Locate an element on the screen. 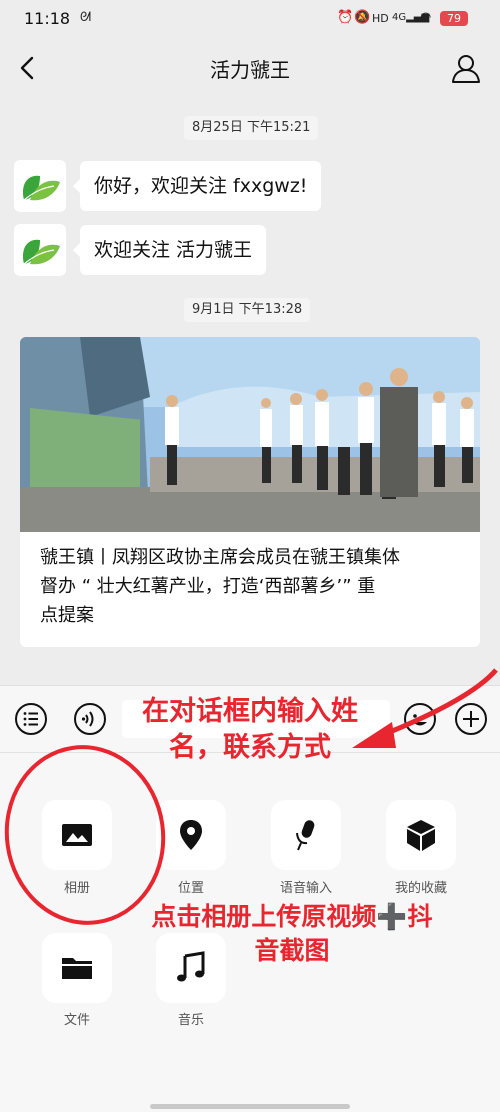 The image size is (500, 1112). location-icon is located at coordinates (191, 835).